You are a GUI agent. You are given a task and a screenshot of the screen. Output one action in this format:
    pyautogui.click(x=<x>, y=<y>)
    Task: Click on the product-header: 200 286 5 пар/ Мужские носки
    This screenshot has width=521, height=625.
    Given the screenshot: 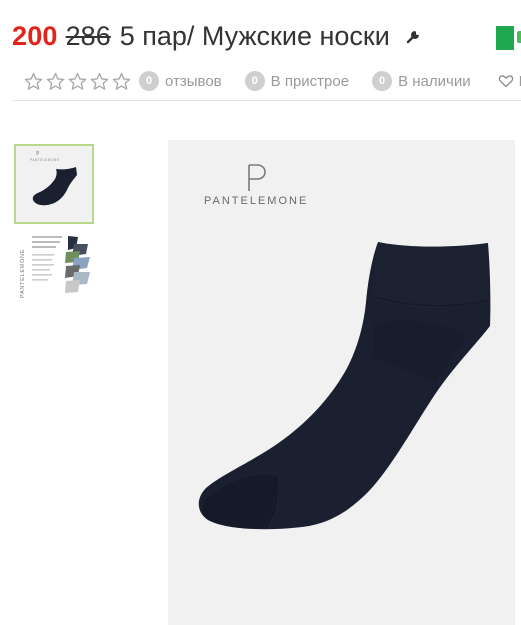 What is the action you would take?
    pyautogui.click(x=217, y=36)
    